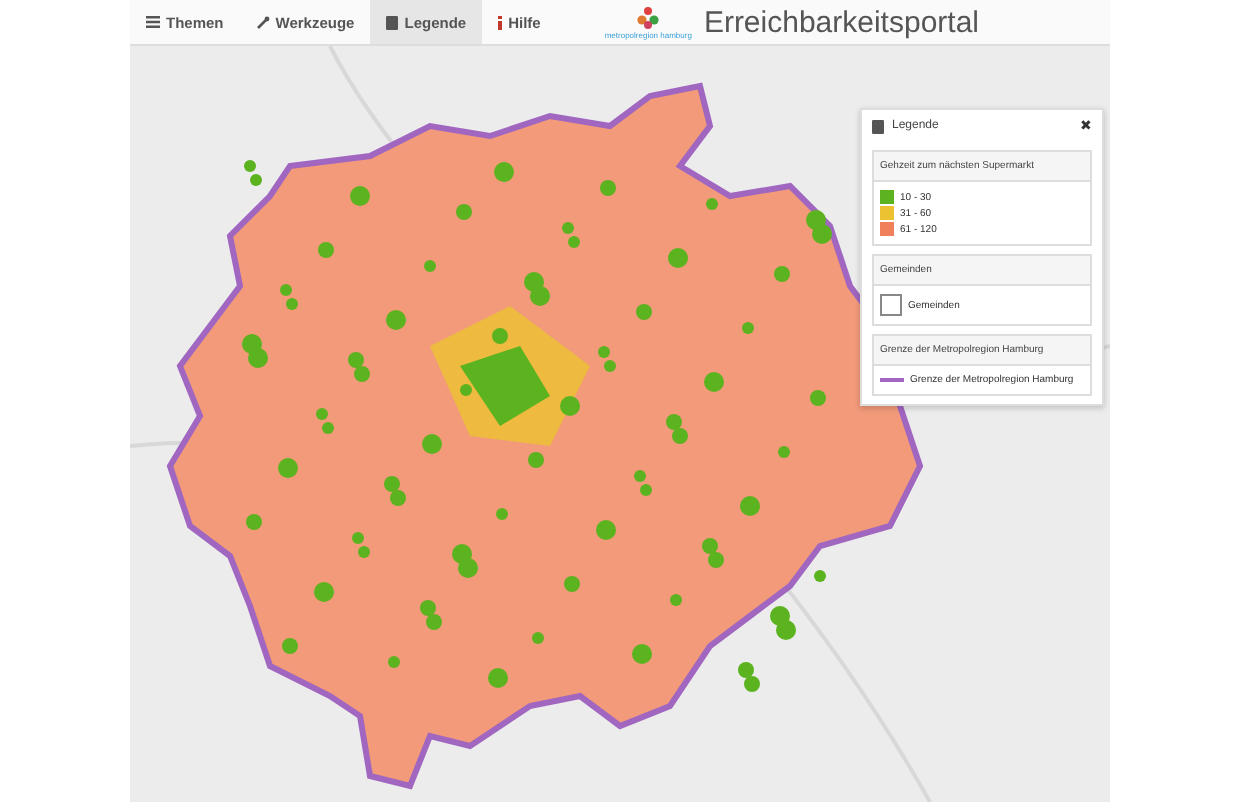 This screenshot has width=1240, height=802. Describe the element at coordinates (500, 22) in the screenshot. I see `info-icon` at that location.